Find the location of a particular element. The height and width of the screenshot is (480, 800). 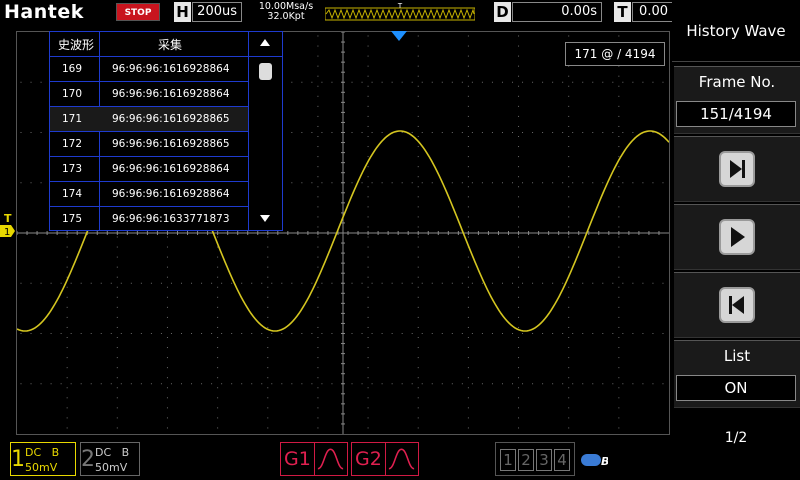

list-toggle-value: ON is located at coordinates (736, 388).